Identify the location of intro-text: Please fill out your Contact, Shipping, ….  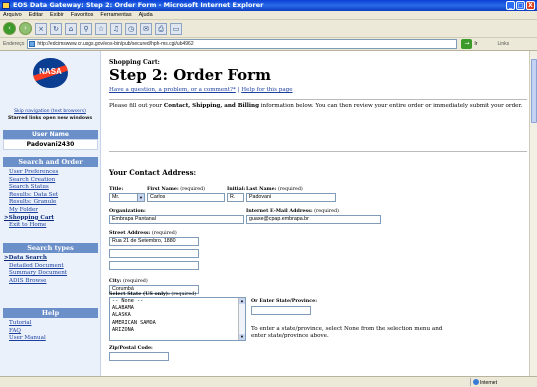
(318, 106).